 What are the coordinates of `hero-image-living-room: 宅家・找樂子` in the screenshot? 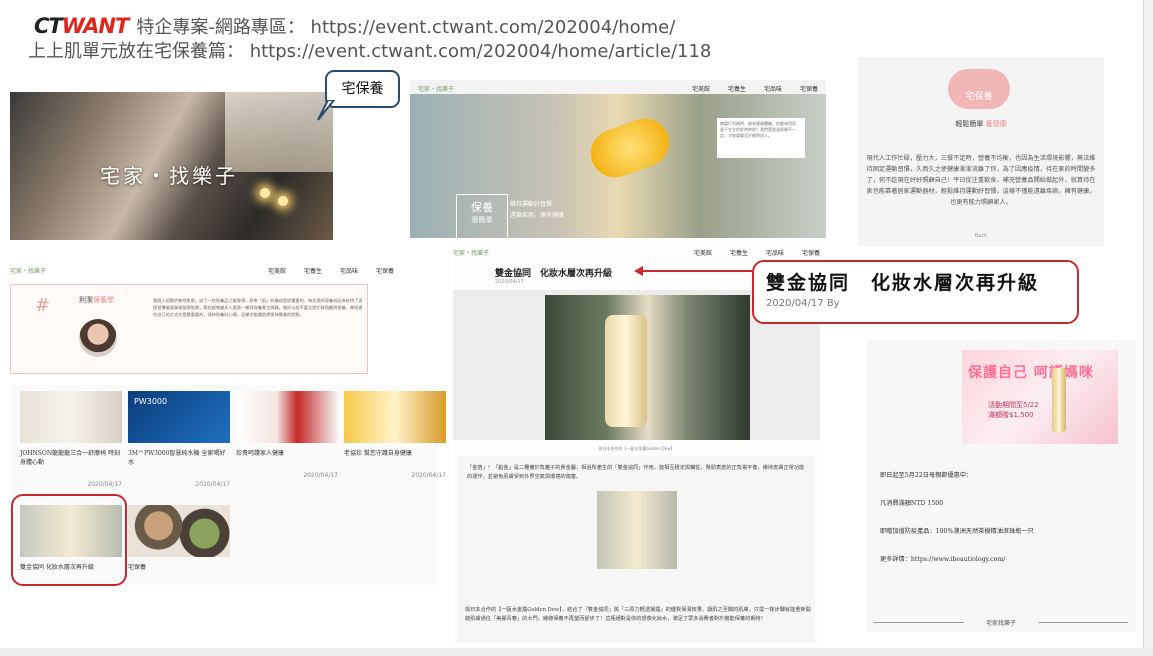 It's located at (171, 166).